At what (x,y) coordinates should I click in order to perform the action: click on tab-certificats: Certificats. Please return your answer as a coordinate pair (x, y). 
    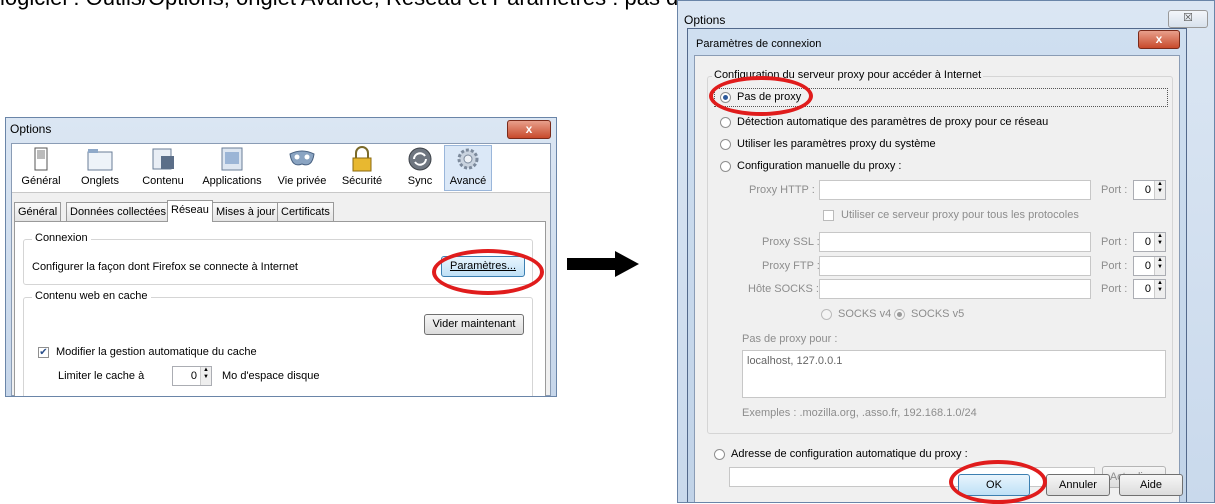
    Looking at the image, I should click on (305, 211).